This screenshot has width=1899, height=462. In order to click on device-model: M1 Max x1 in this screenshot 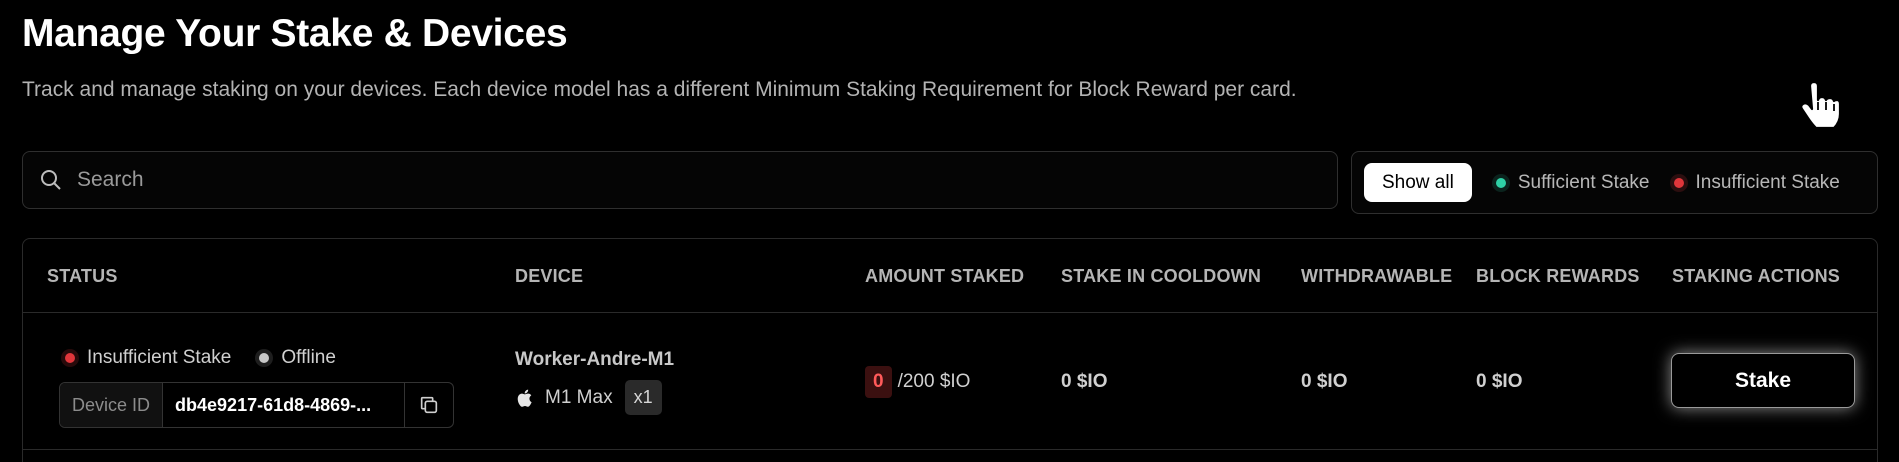, I will do `click(588, 397)`.